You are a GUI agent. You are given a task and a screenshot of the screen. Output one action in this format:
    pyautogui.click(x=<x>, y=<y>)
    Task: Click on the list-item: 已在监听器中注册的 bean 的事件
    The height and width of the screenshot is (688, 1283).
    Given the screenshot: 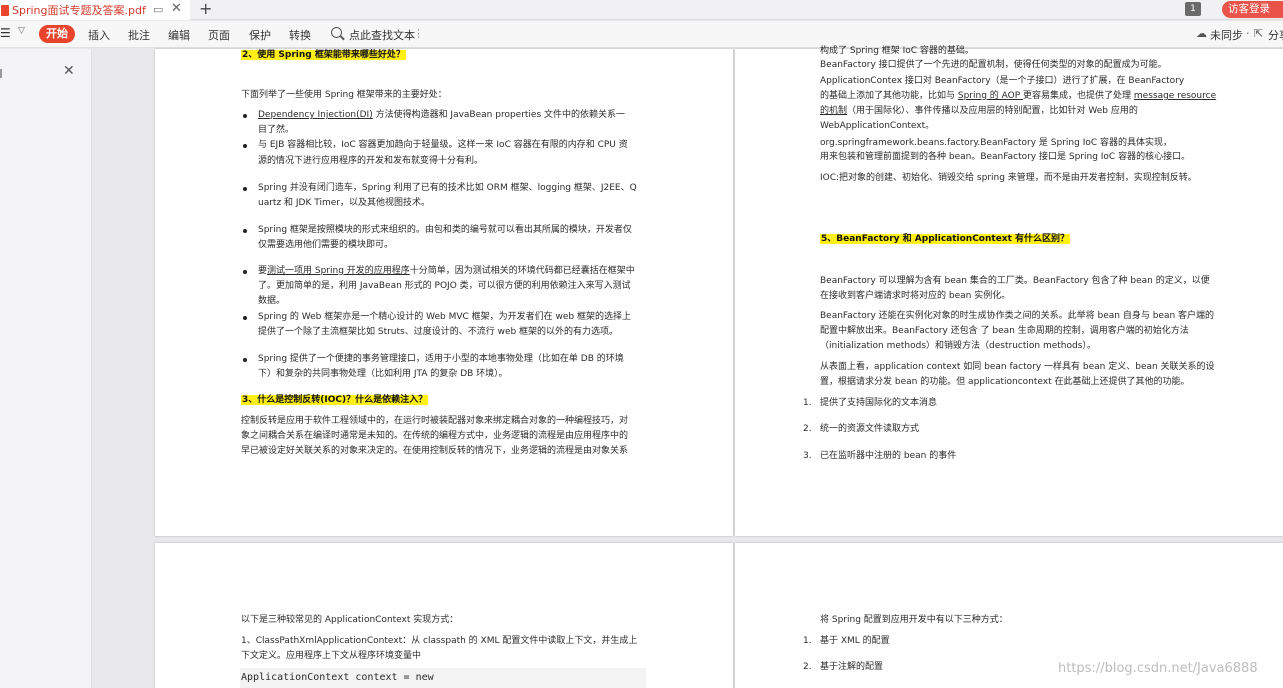 What is the action you would take?
    pyautogui.click(x=888, y=456)
    